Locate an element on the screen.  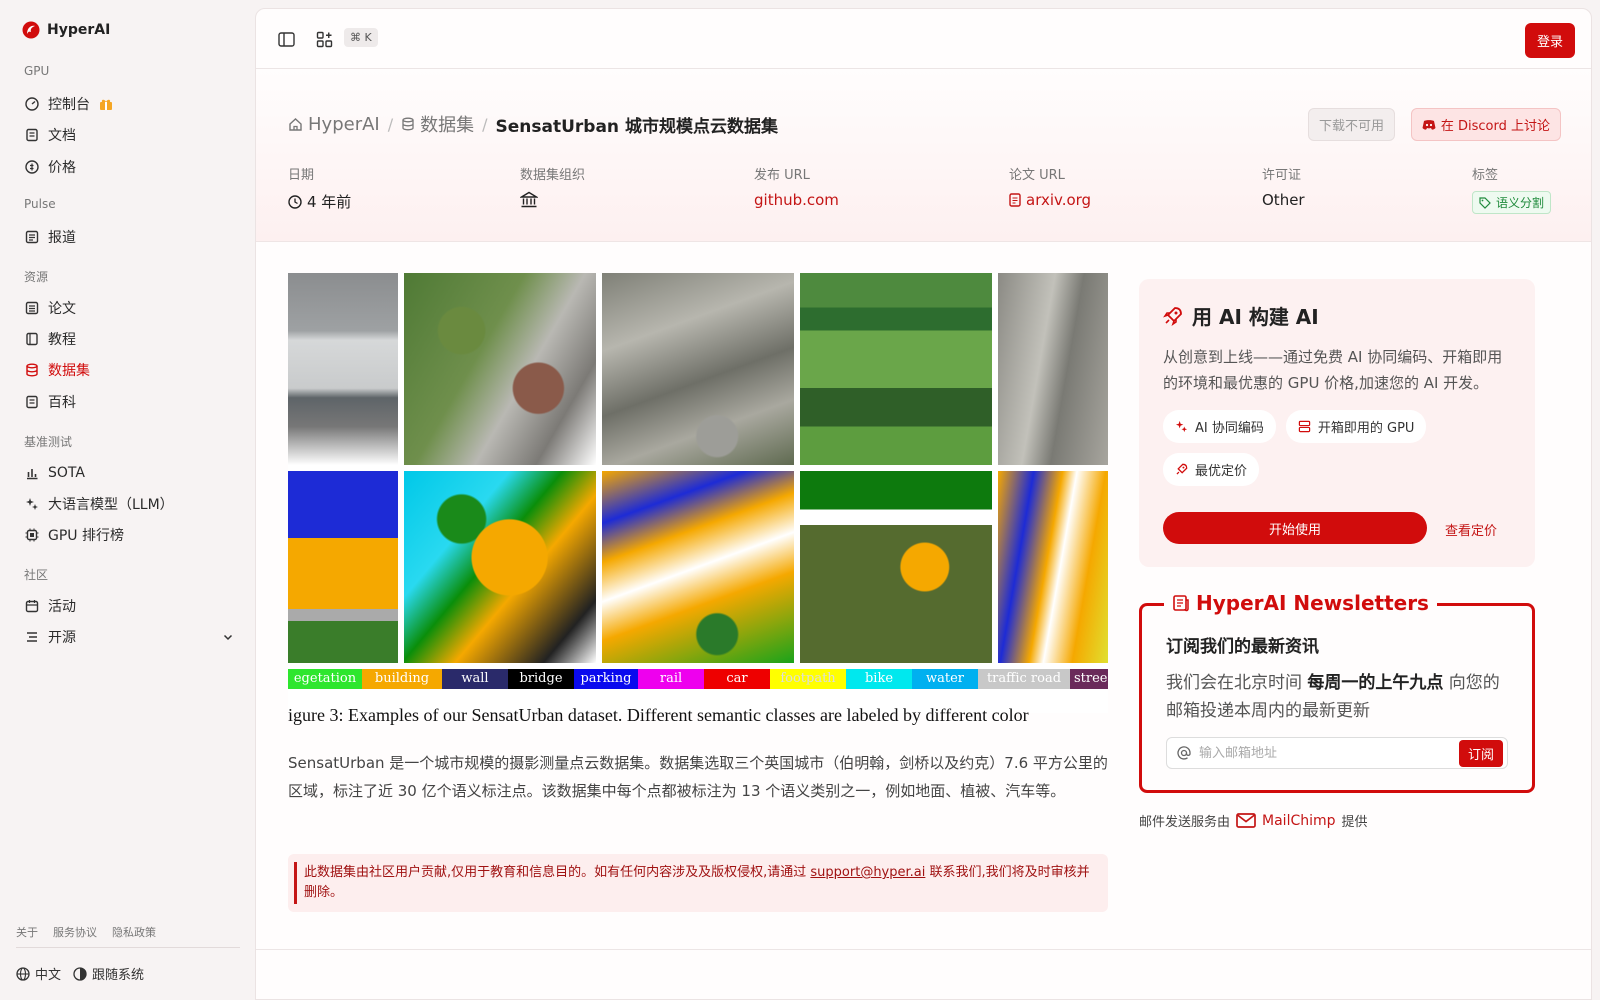
chevron-down-icon is located at coordinates (228, 637).